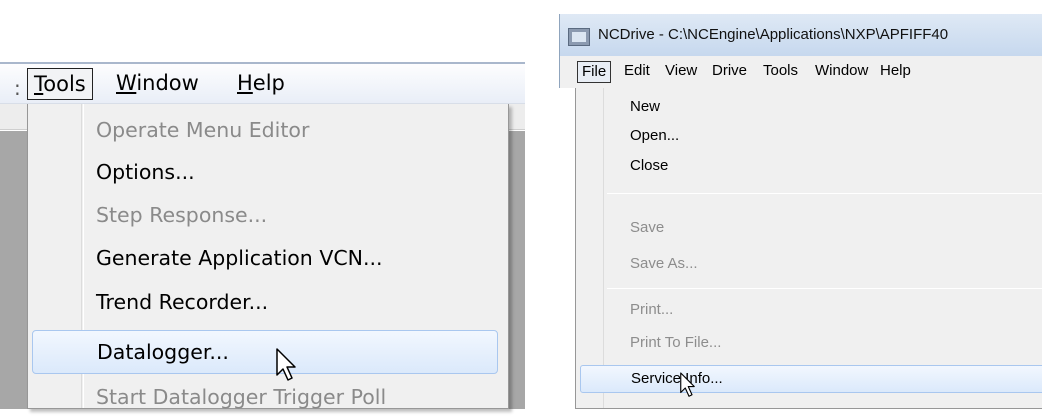 Image resolution: width=1042 pixels, height=417 pixels. I want to click on menu-help-label: elp, so click(268, 83).